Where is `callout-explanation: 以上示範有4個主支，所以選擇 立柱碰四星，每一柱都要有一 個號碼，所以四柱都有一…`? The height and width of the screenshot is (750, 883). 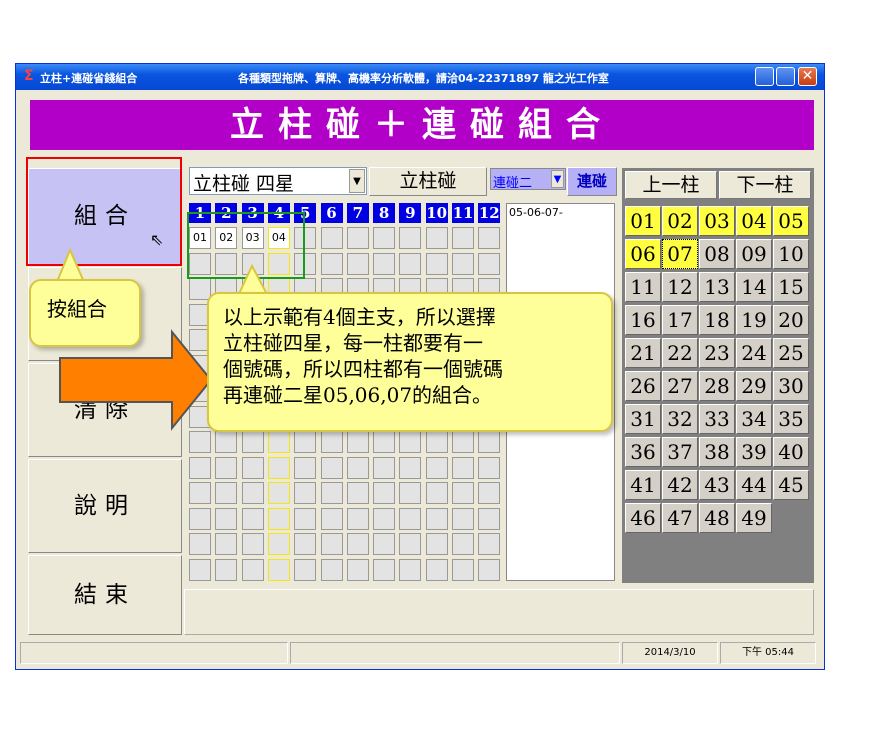 callout-explanation: 以上示範有4個主支，所以選擇 立柱碰四星，每一柱都要有一 個號碼，所以四柱都有一… is located at coordinates (410, 362).